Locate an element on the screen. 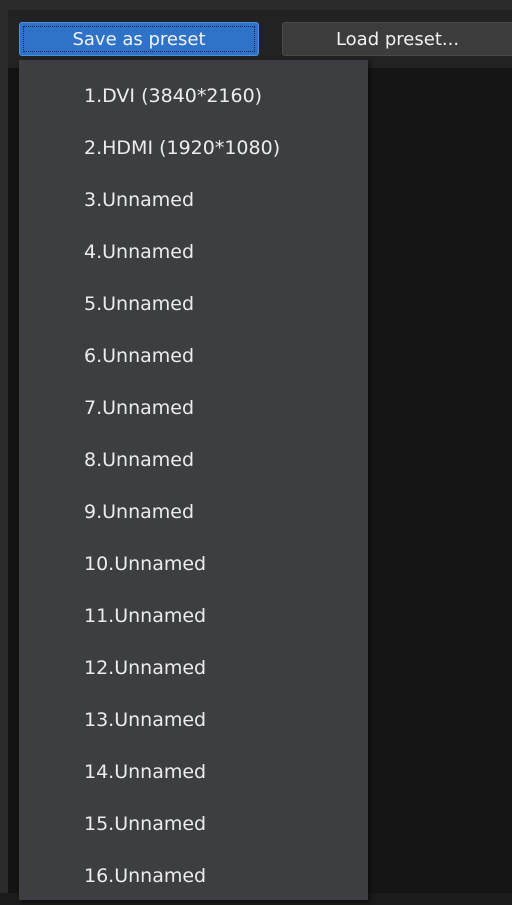  preset-menu-item-12: 12.Unnamed is located at coordinates (193, 668).